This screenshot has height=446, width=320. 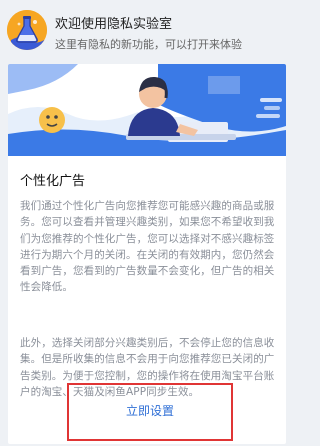 I want to click on page-subtitle: 这里有隐私的新功能，可以打开来体验, so click(x=148, y=44).